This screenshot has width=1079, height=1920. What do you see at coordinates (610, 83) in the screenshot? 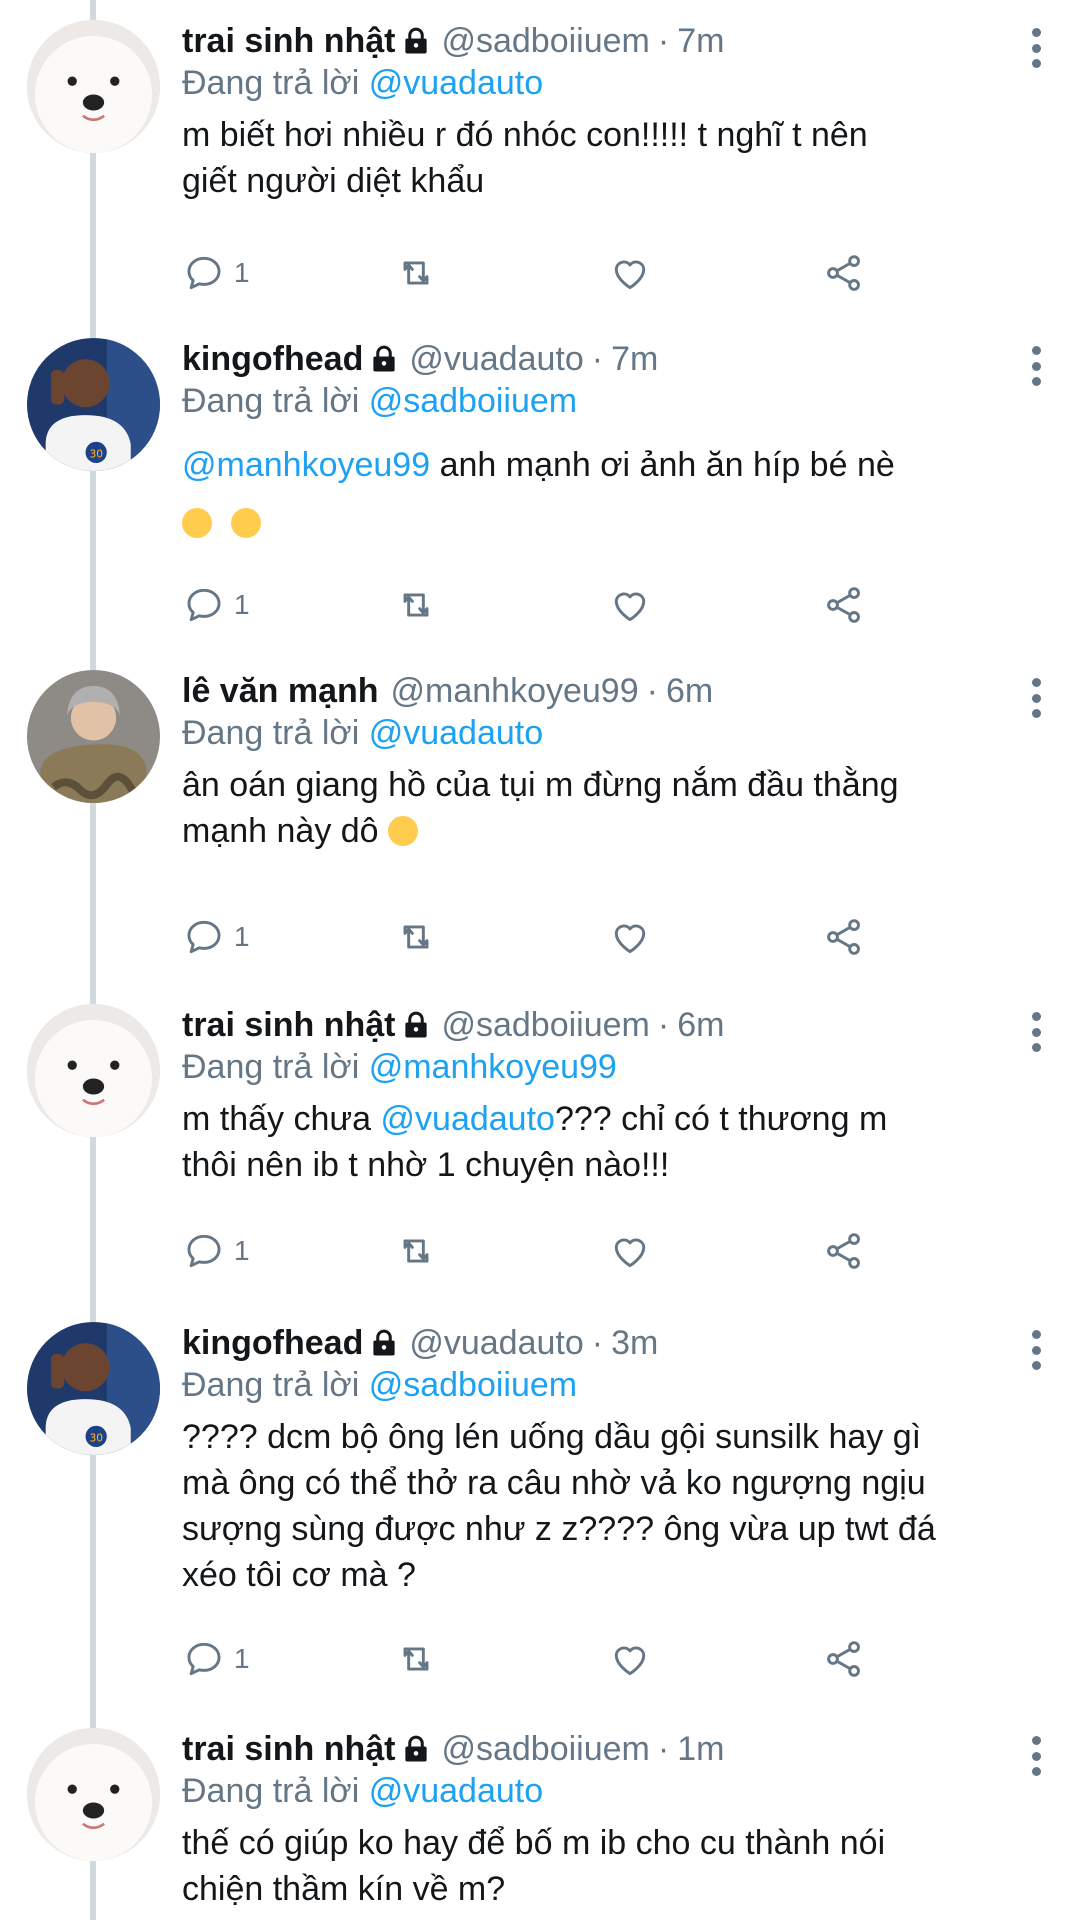
I see `replying-to: Đang trả lời @vuadauto` at bounding box center [610, 83].